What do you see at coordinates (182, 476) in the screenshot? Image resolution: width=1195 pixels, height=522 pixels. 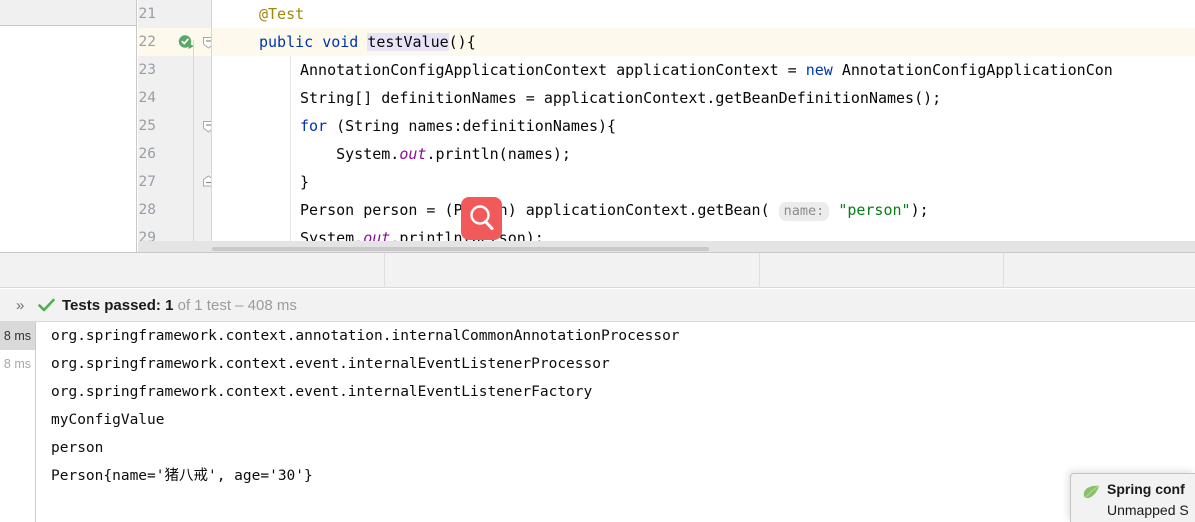 I see `console-line: Person{name='猪八戒', age='30'}` at bounding box center [182, 476].